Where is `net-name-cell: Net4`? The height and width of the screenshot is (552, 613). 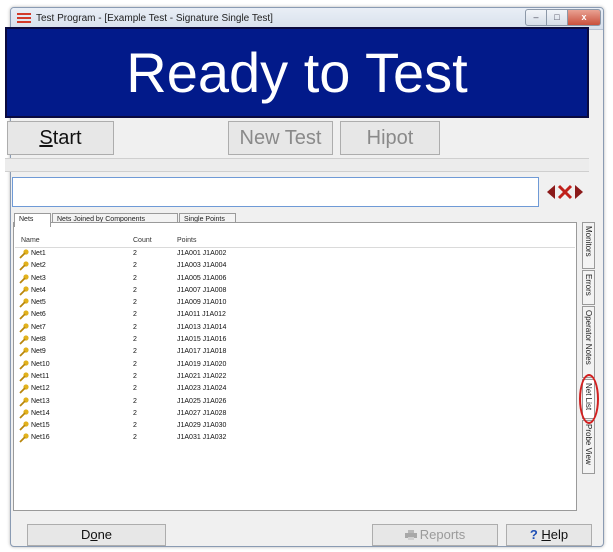 net-name-cell: Net4 is located at coordinates (38, 290).